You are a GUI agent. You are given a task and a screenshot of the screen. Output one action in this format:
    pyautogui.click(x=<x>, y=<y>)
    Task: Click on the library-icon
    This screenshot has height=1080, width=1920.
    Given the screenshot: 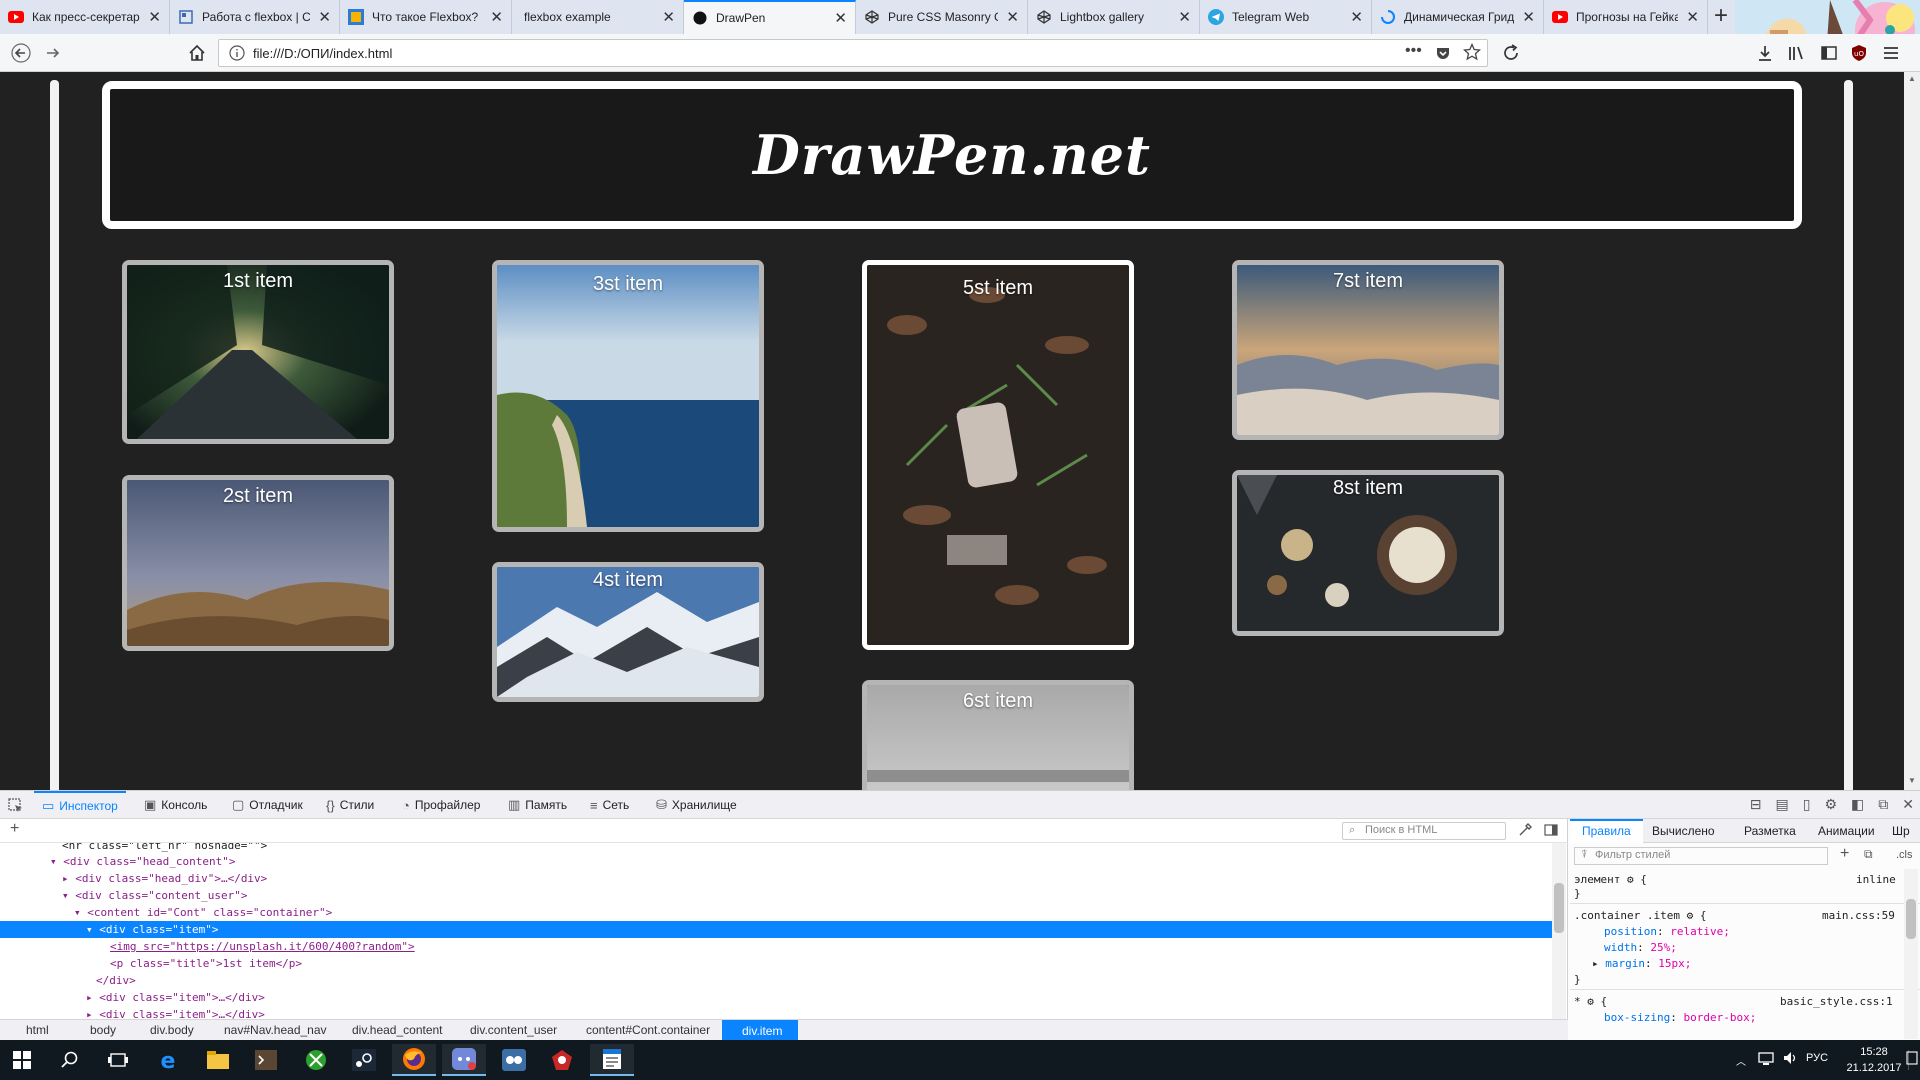 What is the action you would take?
    pyautogui.click(x=1796, y=53)
    